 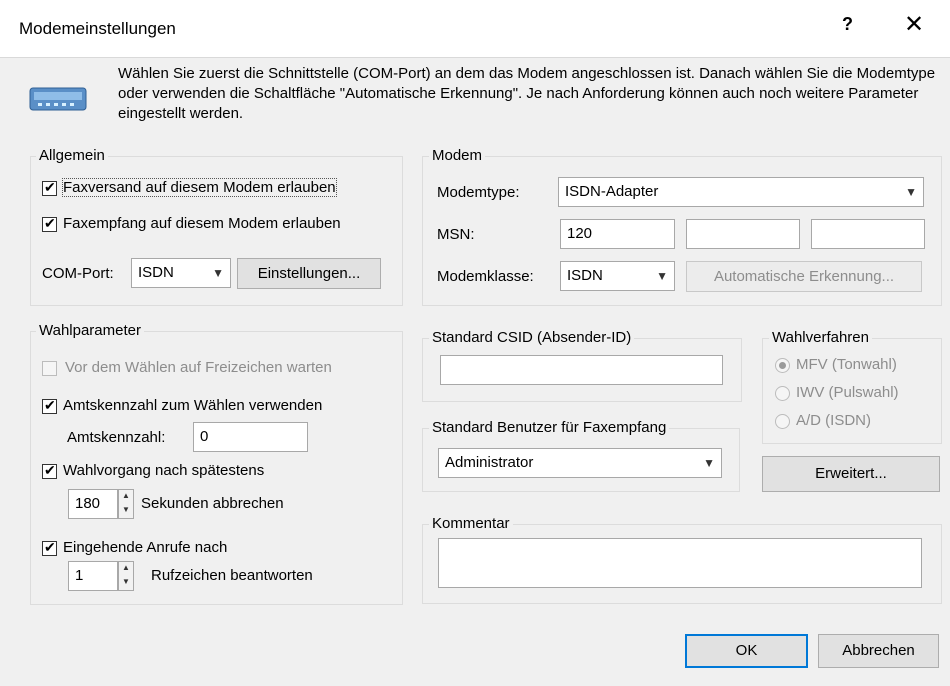 I want to click on faxversand-checkbox, so click(x=49, y=187).